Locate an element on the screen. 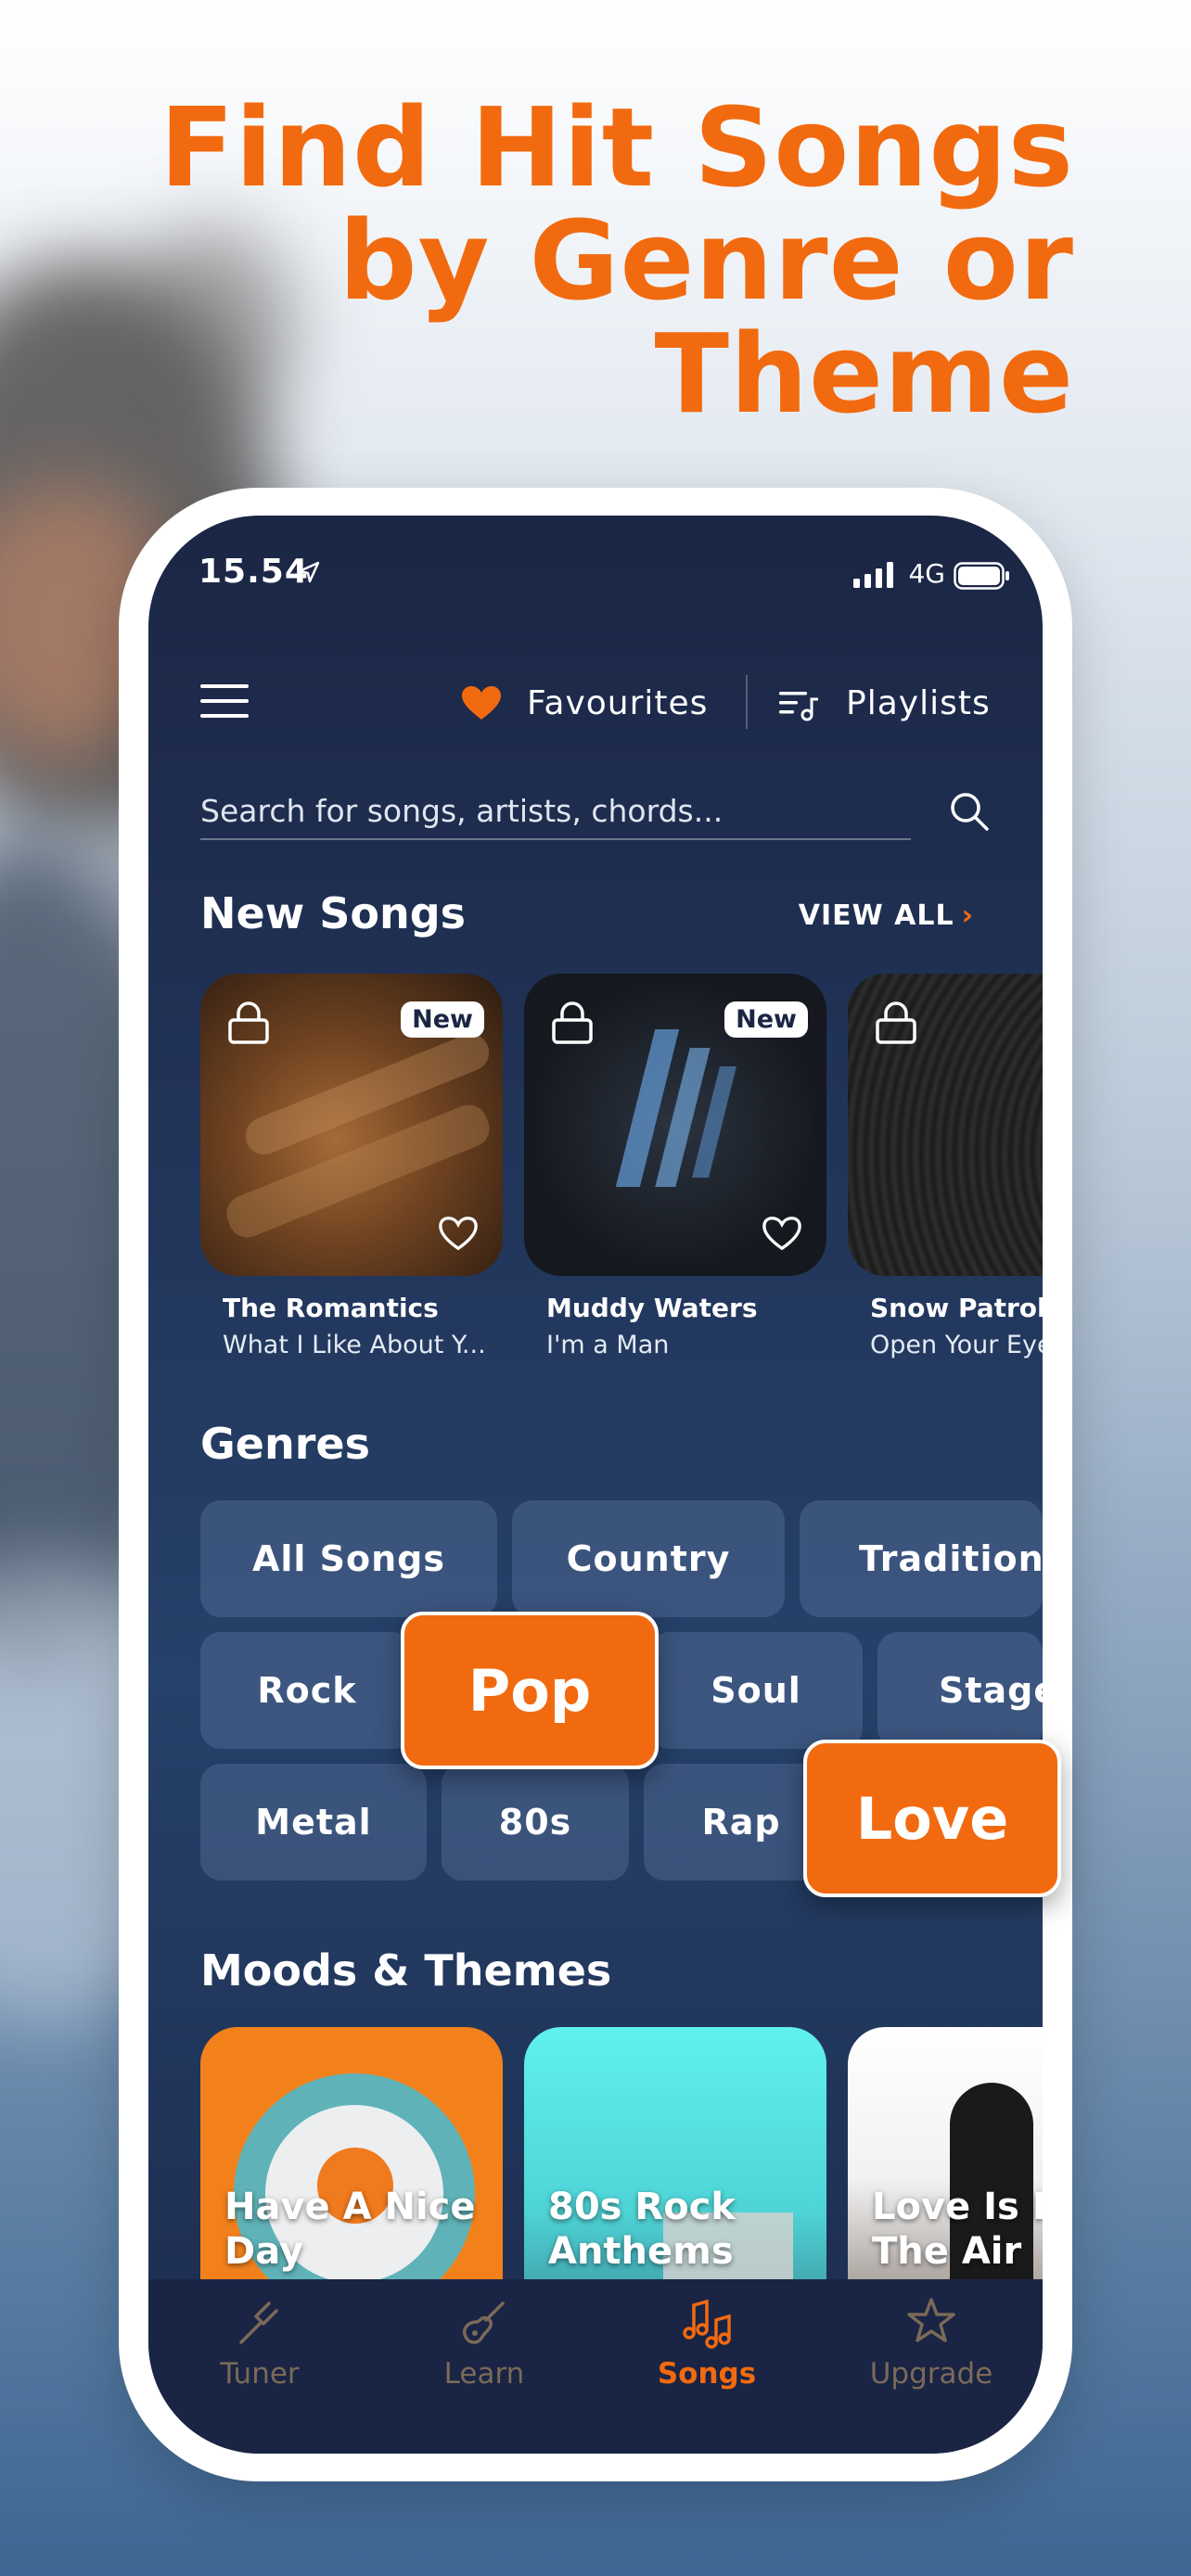  genre-chip-soul: Soul is located at coordinates (756, 1691).